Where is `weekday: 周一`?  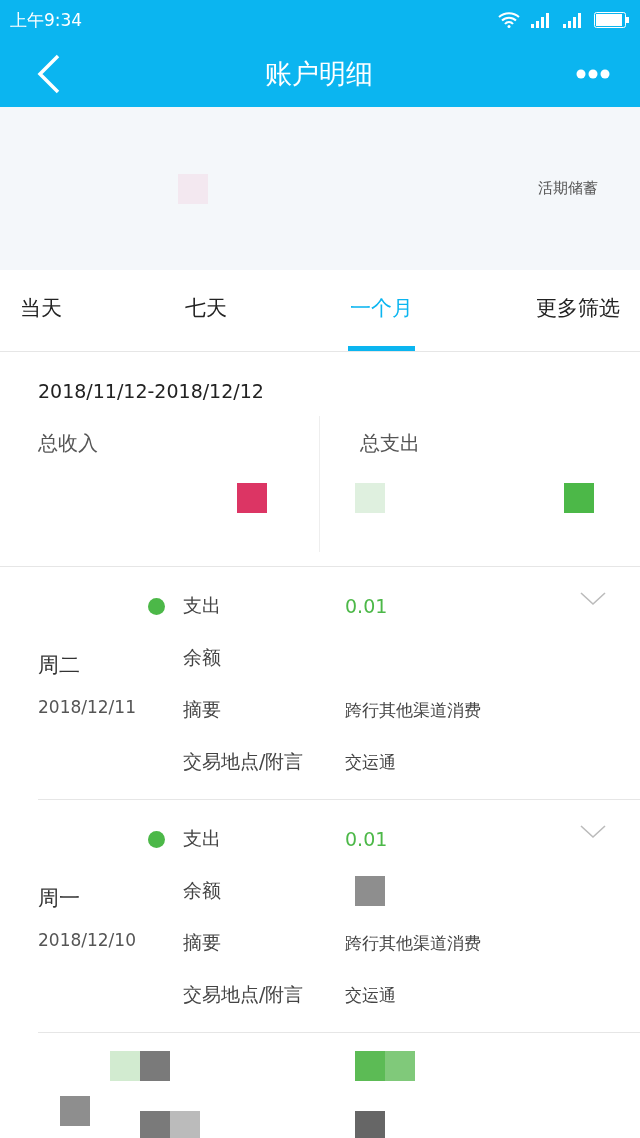
weekday: 周一 is located at coordinates (59, 898).